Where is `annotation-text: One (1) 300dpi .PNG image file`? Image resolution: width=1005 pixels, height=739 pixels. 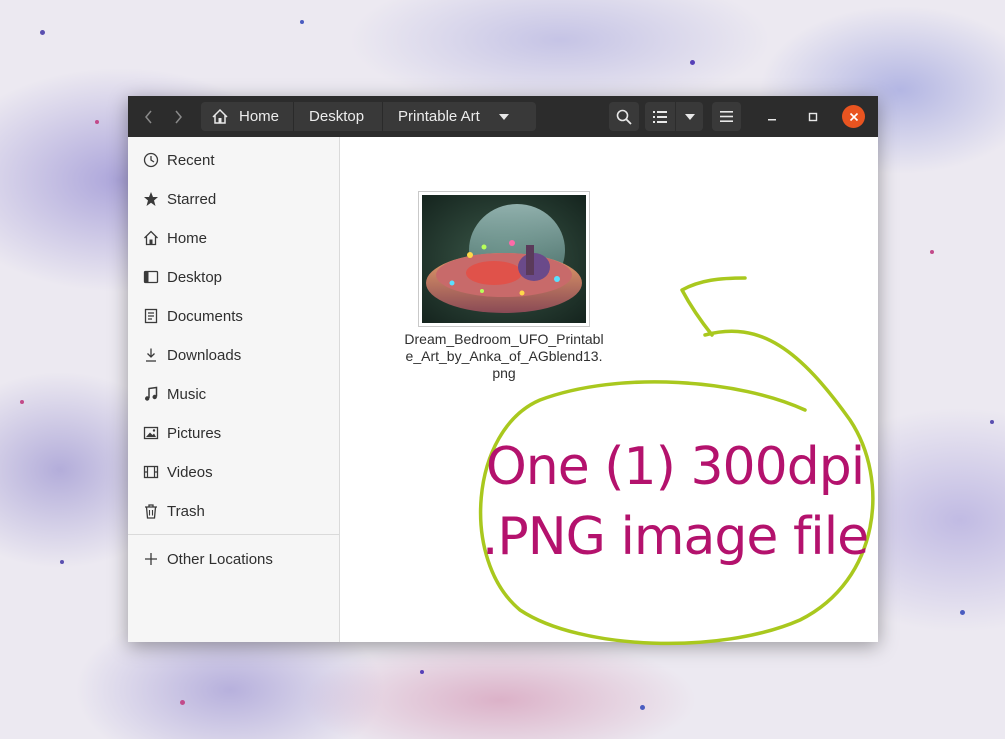 annotation-text: One (1) 300dpi .PNG image file is located at coordinates (675, 502).